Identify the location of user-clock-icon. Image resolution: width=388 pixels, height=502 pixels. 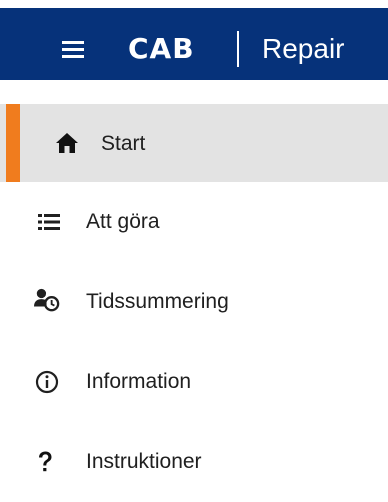
(47, 300).